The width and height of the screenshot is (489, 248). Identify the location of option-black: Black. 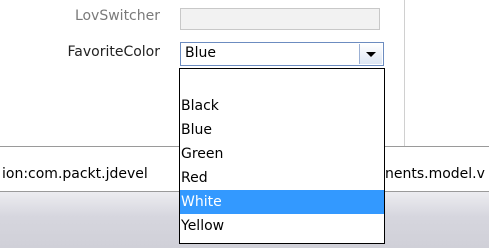
(282, 106).